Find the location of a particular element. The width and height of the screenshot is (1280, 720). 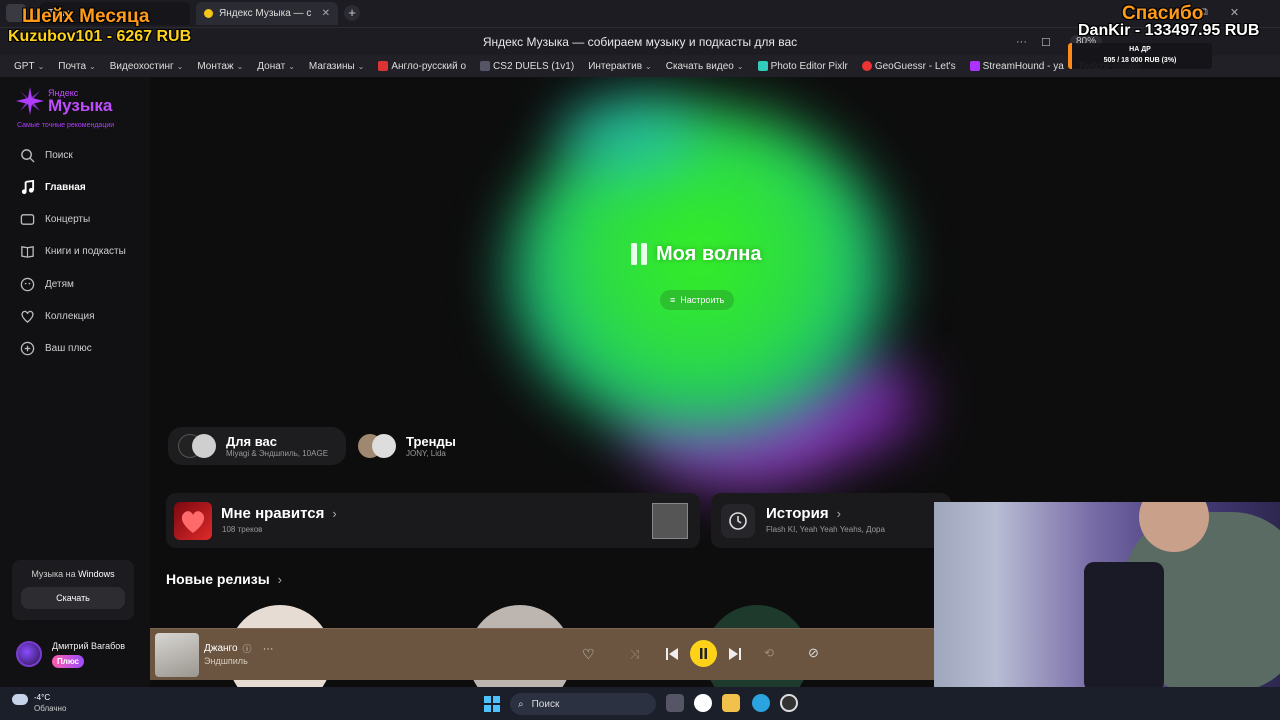

likes-title: Мне нравится is located at coordinates (273, 513).